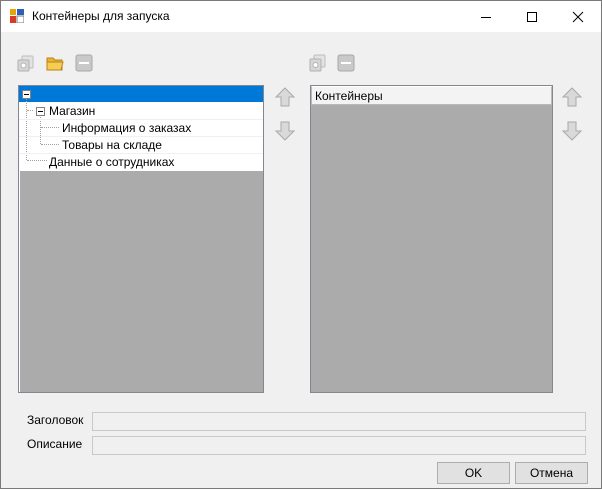  What do you see at coordinates (339, 445) in the screenshot?
I see `description-field` at bounding box center [339, 445].